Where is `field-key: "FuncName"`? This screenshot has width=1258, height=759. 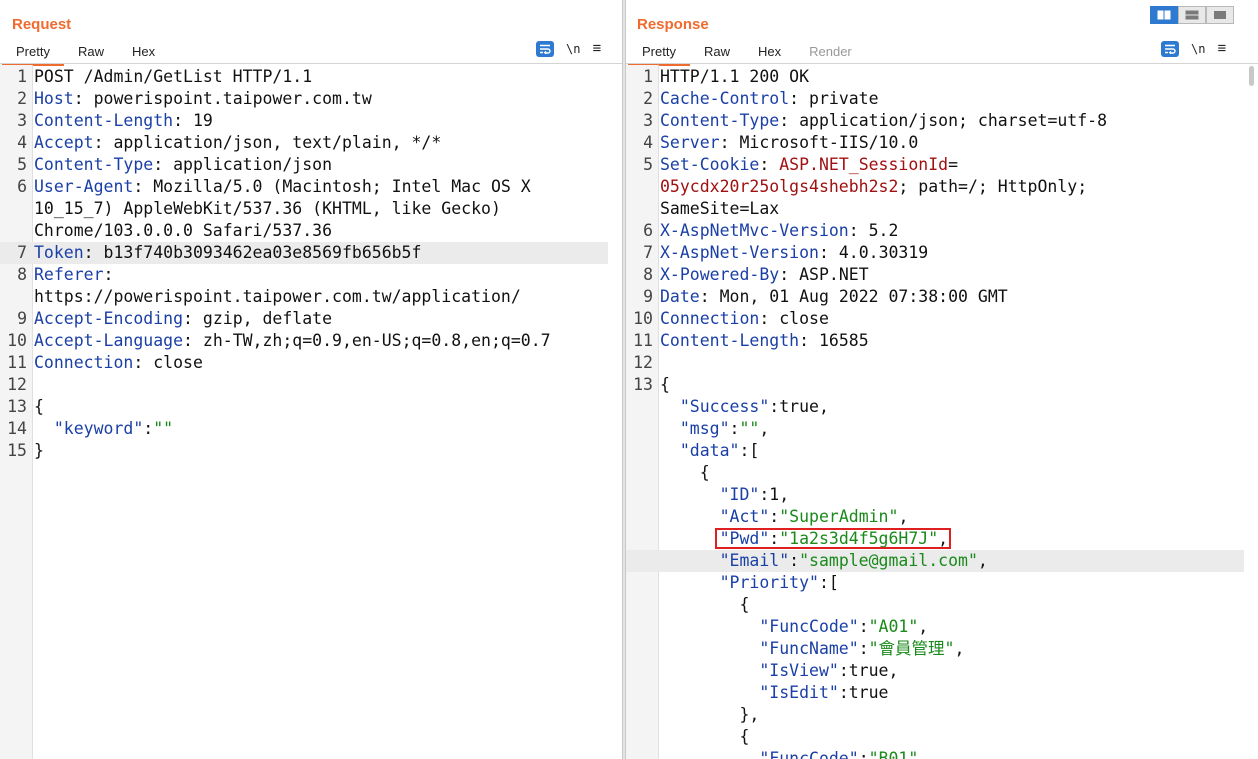
field-key: "FuncName" is located at coordinates (759, 648).